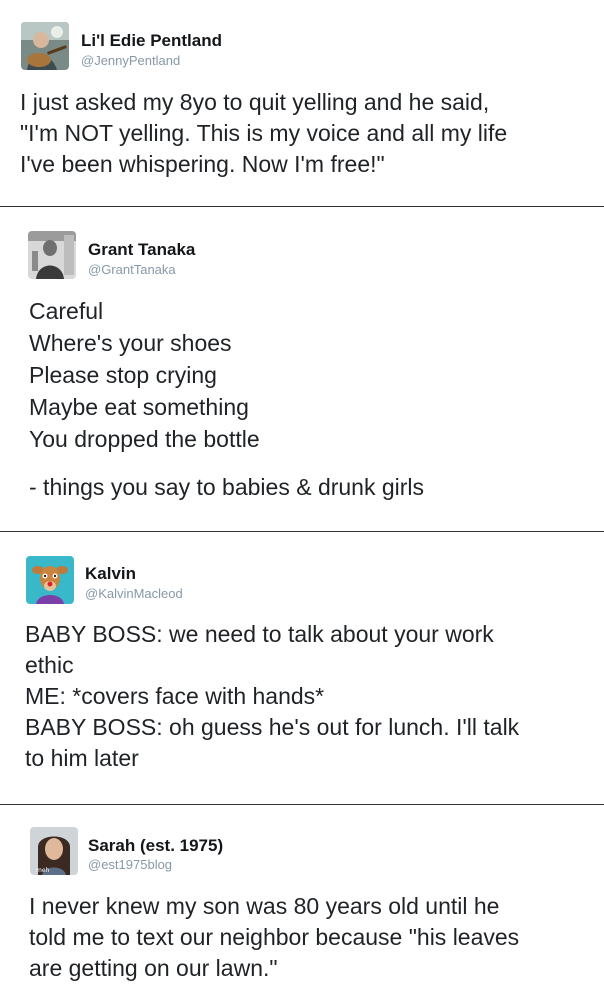  I want to click on avatar: meh, so click(54, 851).